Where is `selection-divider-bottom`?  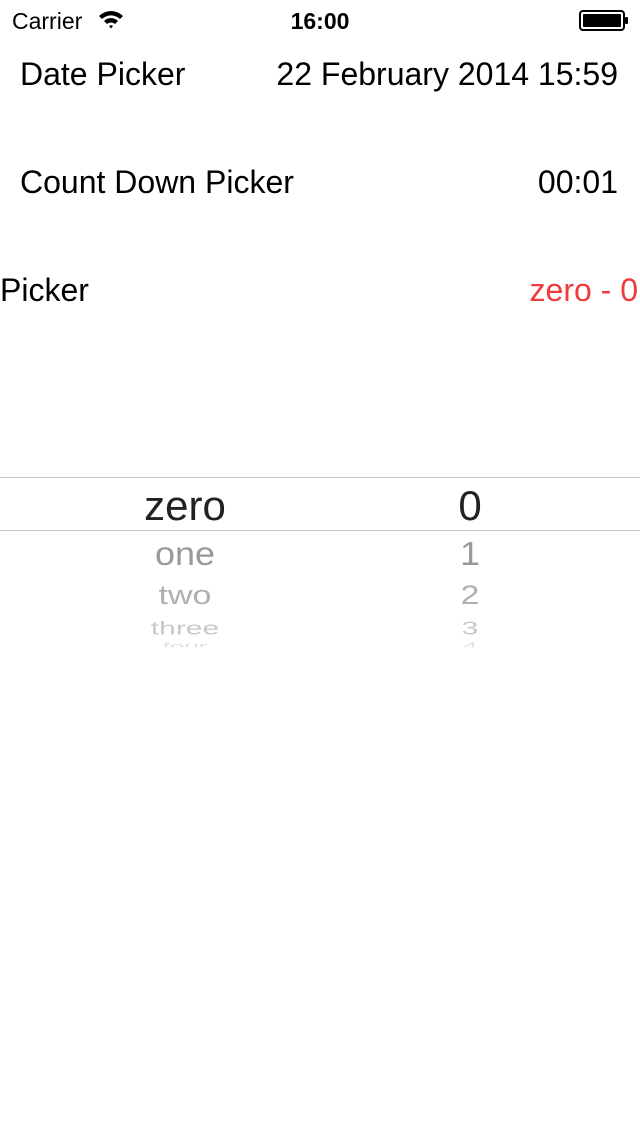 selection-divider-bottom is located at coordinates (320, 530).